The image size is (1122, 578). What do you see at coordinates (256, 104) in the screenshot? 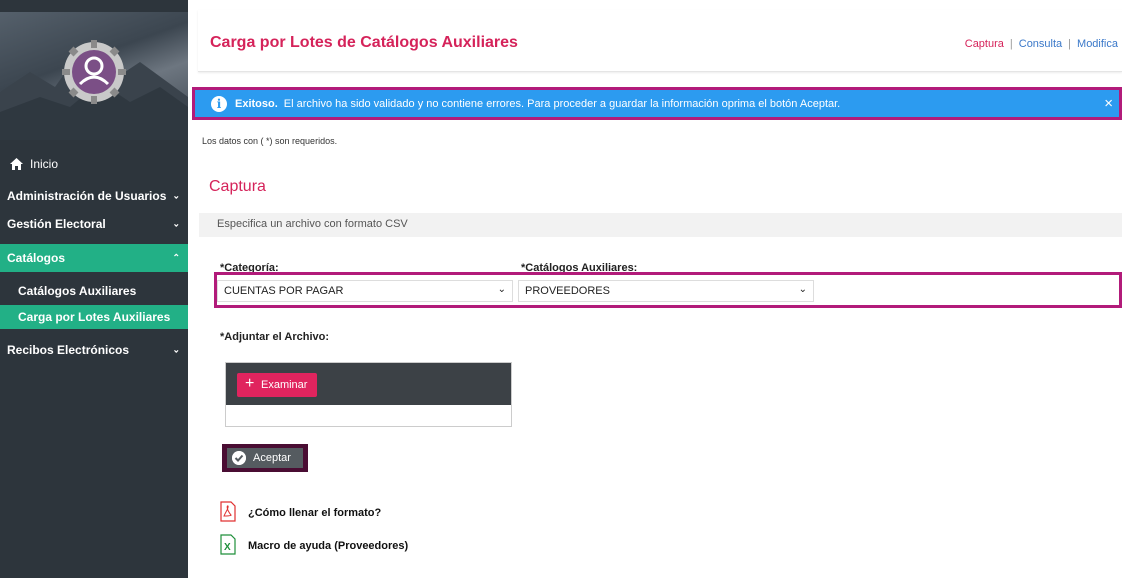
I see `alert-strong: Exitoso.` at bounding box center [256, 104].